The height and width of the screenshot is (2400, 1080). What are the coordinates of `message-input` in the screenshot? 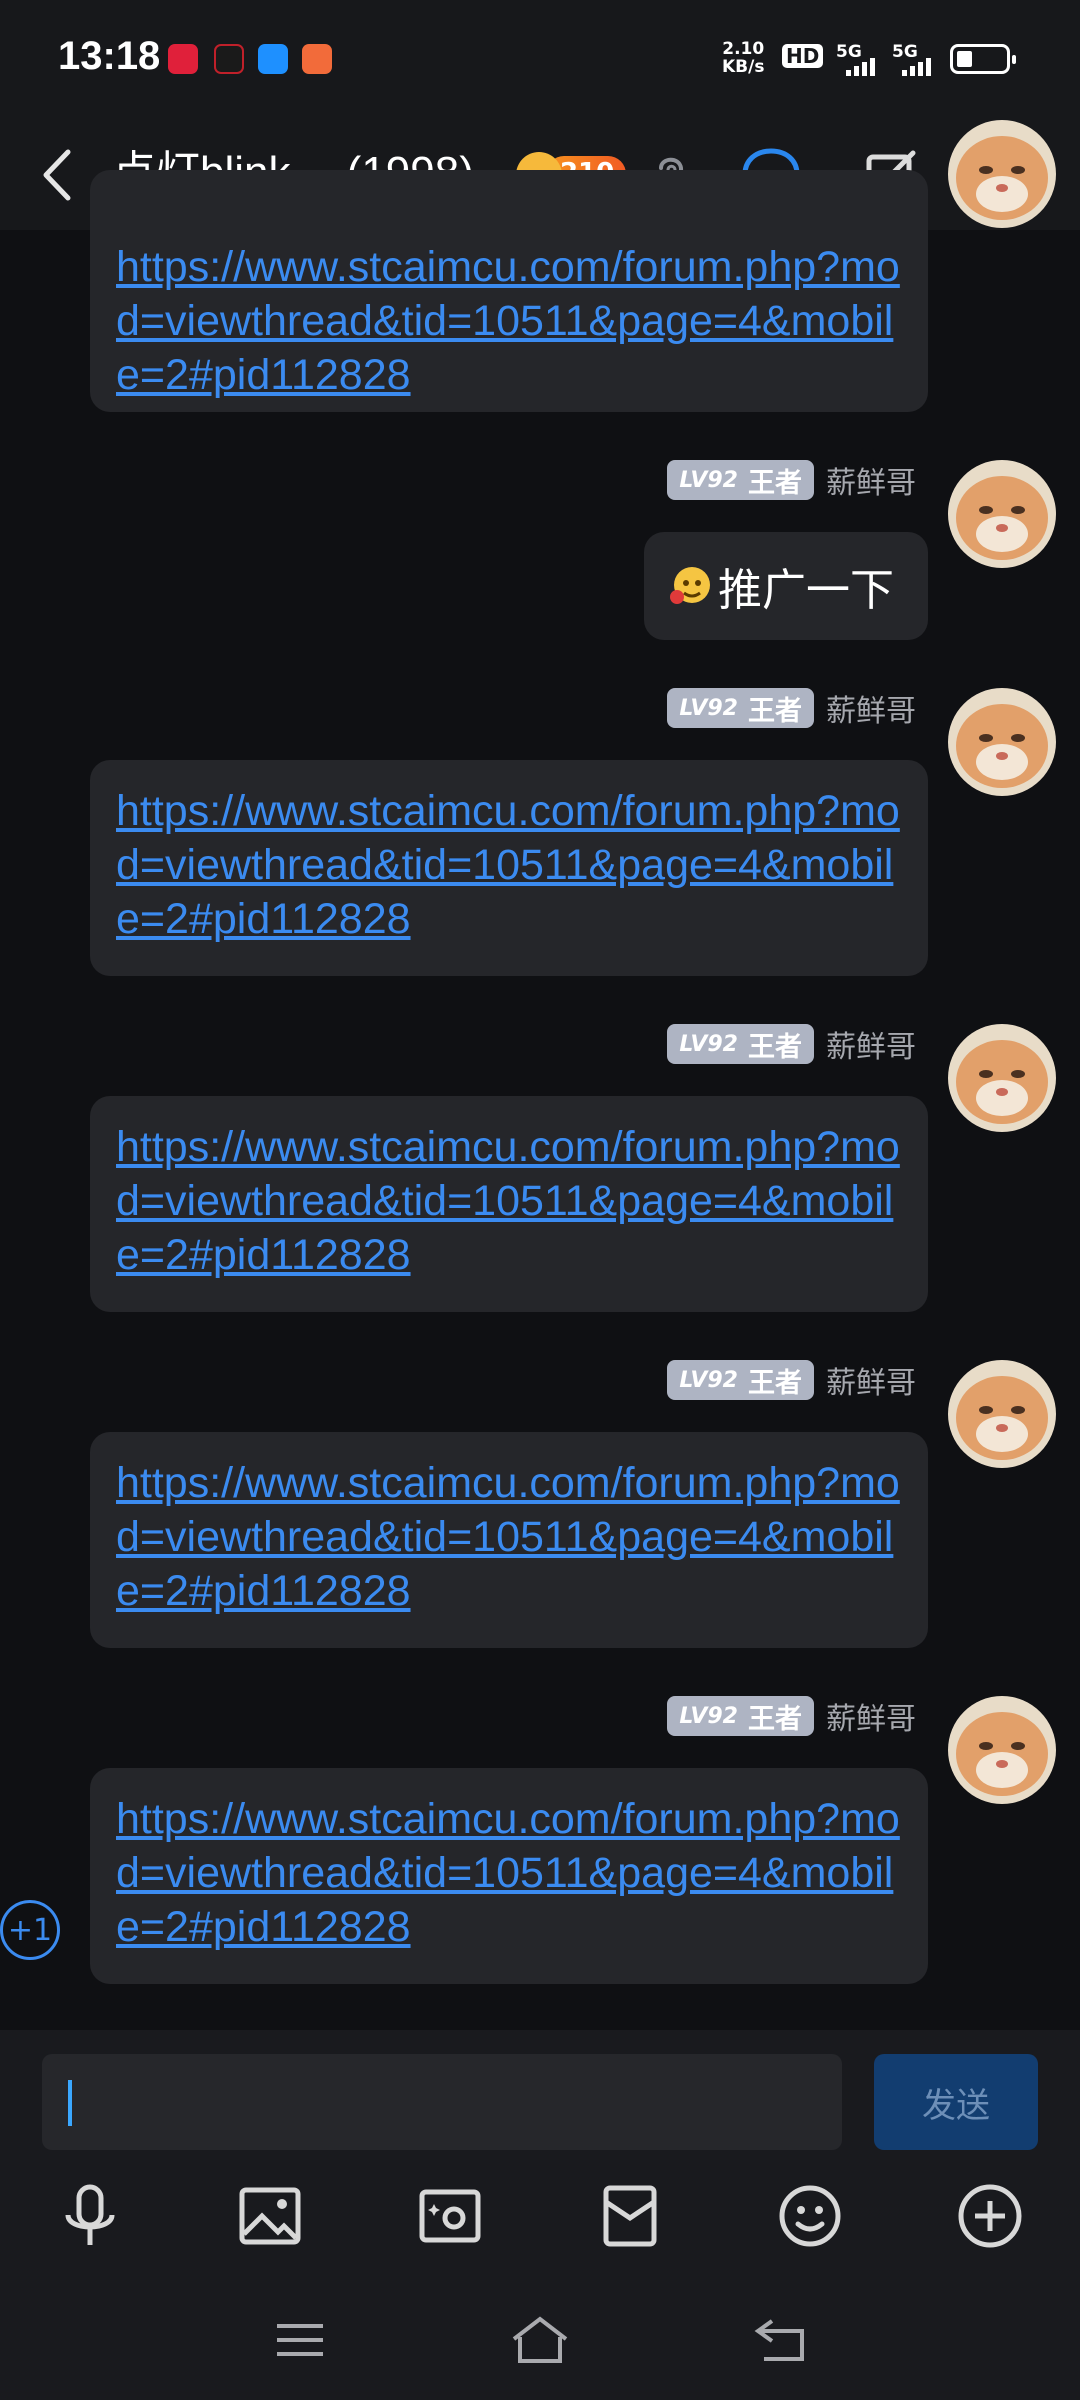 It's located at (442, 2102).